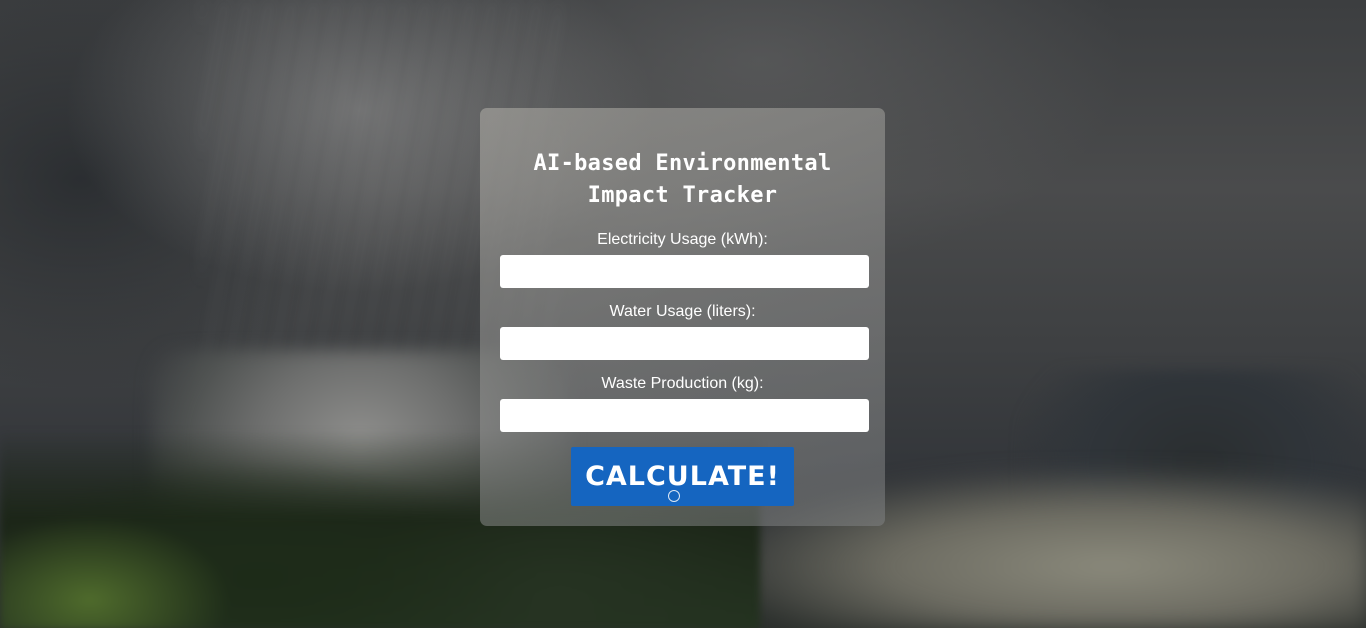  Describe the element at coordinates (684, 415) in the screenshot. I see `waste-input` at that location.